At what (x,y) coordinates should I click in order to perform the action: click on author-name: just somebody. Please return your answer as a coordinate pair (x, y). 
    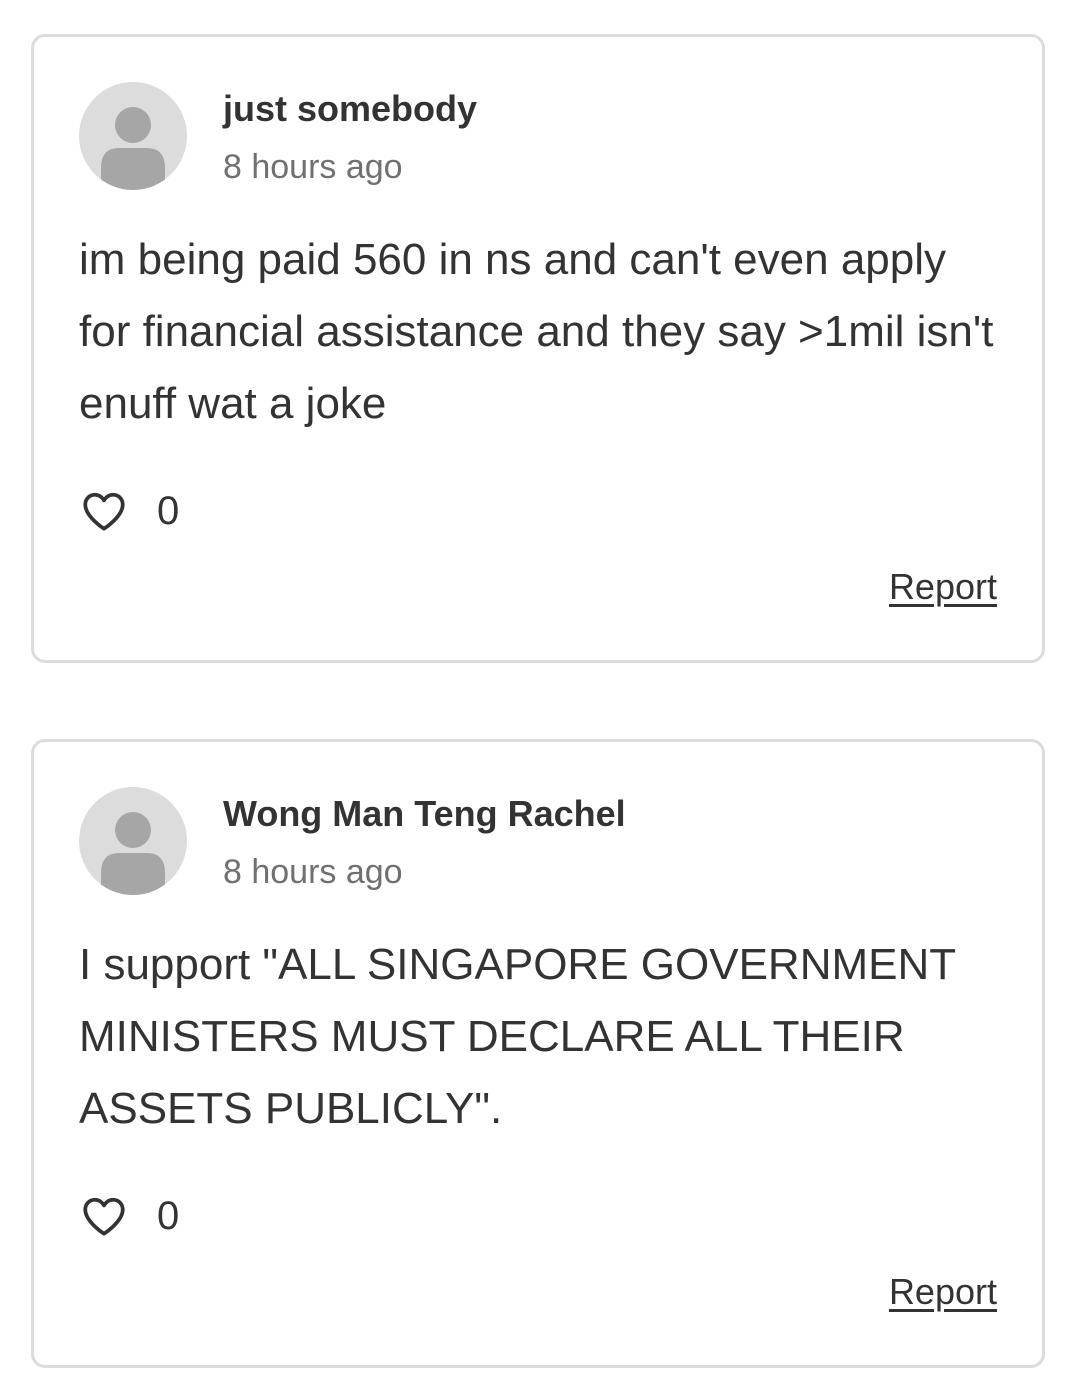
    Looking at the image, I should click on (350, 109).